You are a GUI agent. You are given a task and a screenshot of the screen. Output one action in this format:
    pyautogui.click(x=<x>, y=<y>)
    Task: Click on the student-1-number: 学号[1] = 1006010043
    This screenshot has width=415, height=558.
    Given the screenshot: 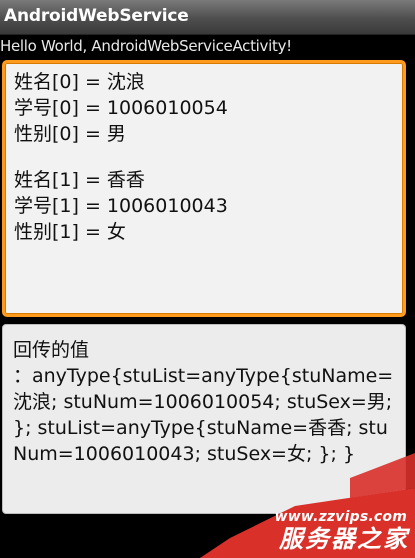 What is the action you would take?
    pyautogui.click(x=121, y=206)
    